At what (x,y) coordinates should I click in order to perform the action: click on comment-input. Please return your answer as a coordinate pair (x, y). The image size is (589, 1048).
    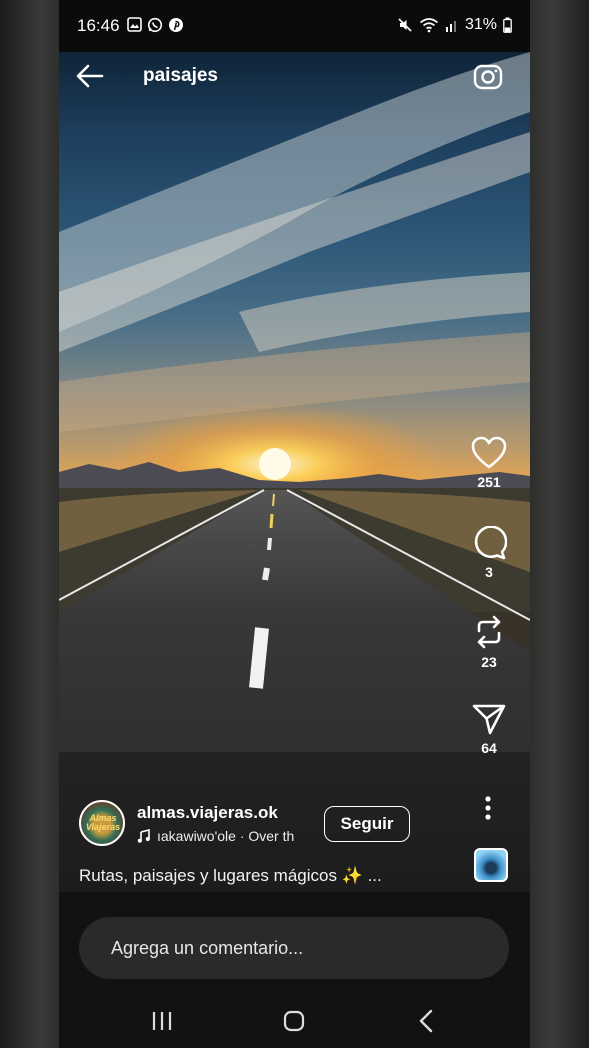
    Looking at the image, I should click on (294, 948).